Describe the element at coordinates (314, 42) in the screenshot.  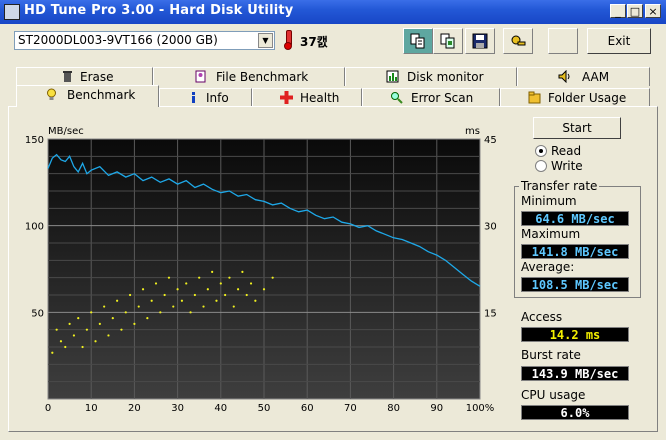
I see `temperature-readout: 37캜` at that location.